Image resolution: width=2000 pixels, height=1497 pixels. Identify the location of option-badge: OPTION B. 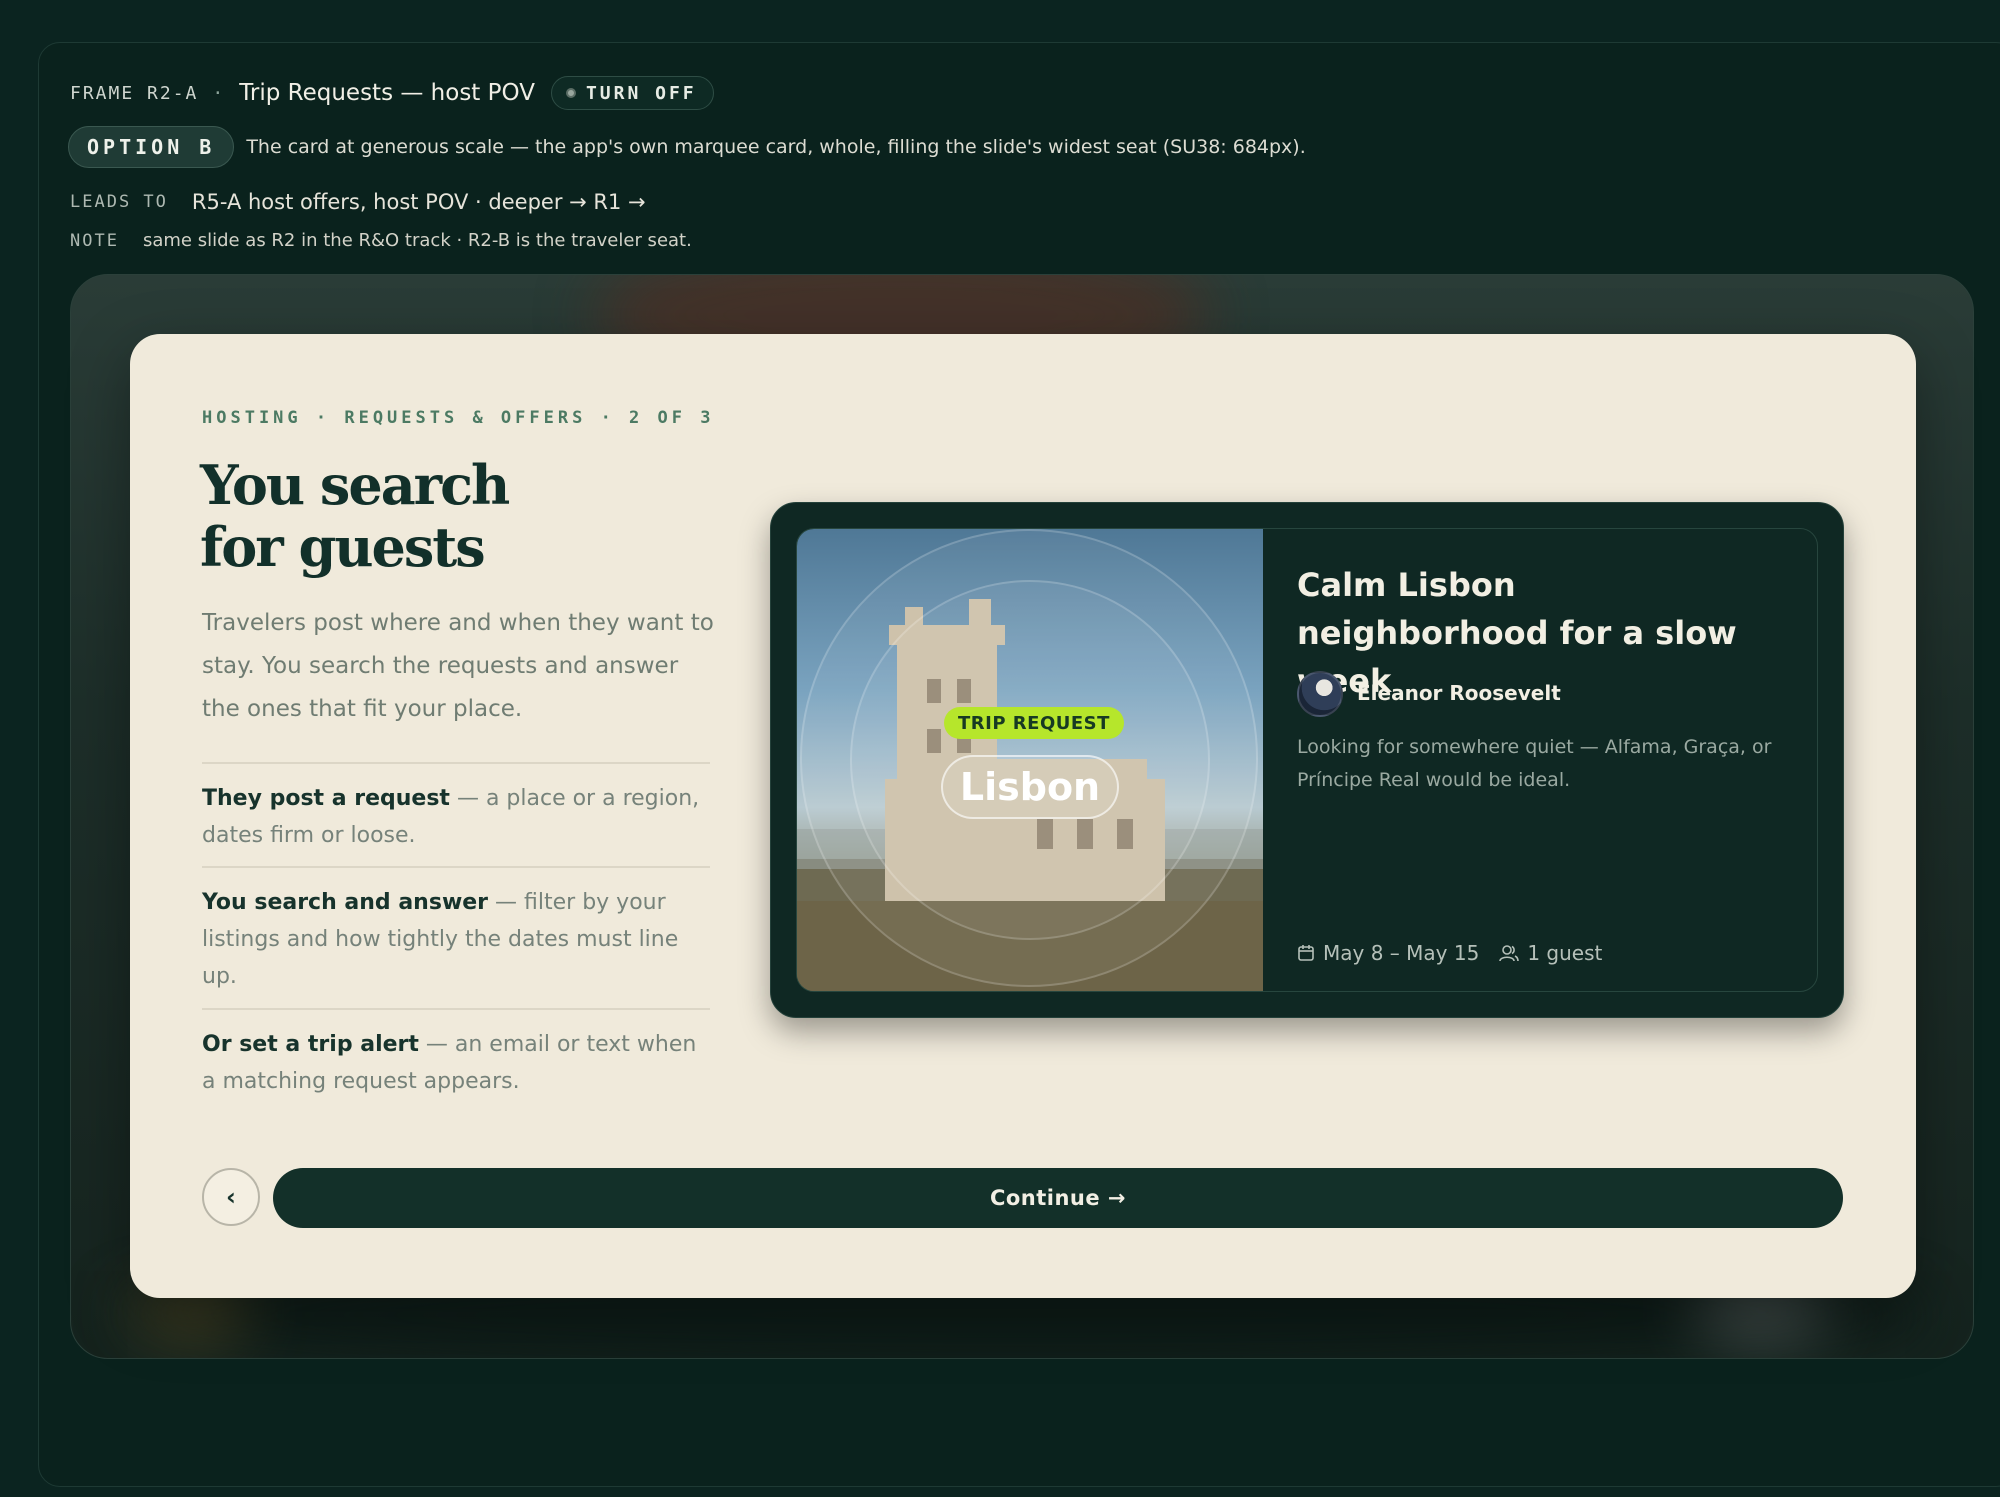
(151, 147).